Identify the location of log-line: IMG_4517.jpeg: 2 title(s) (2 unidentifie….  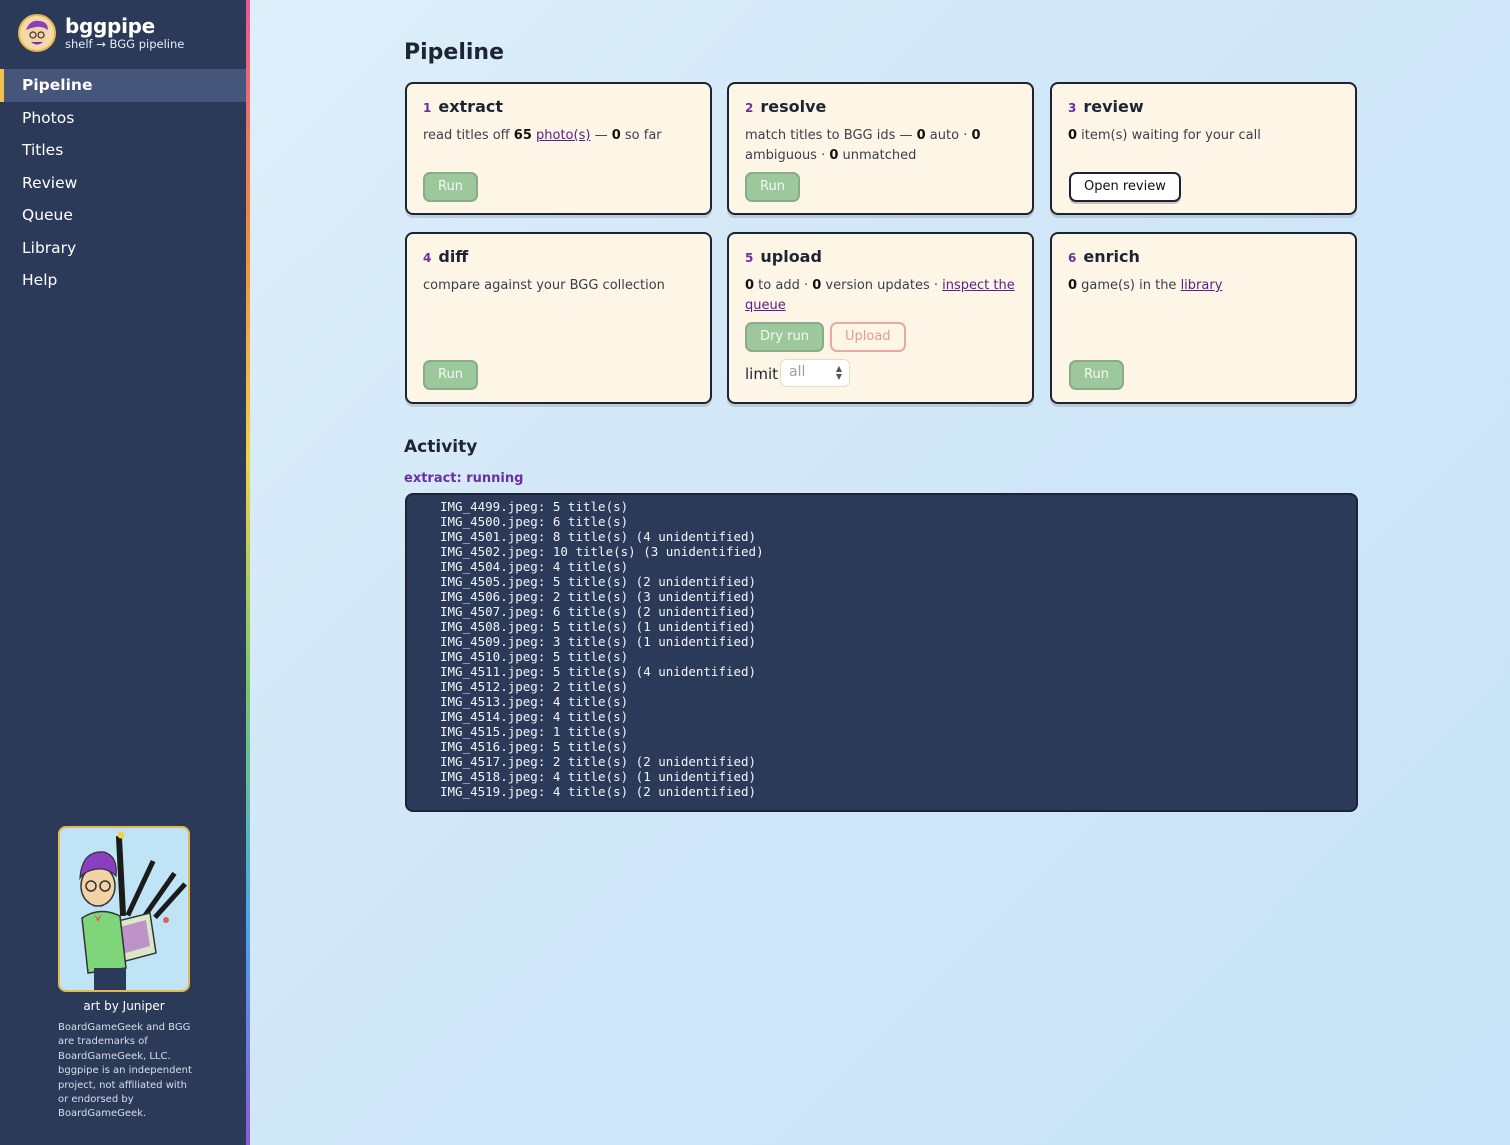
(598, 761).